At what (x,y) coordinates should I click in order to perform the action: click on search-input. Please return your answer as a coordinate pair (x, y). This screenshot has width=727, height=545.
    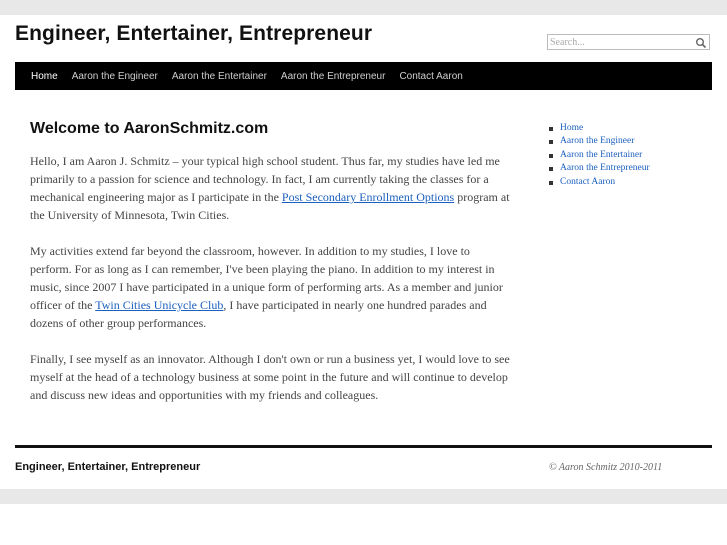
    Looking at the image, I should click on (620, 42).